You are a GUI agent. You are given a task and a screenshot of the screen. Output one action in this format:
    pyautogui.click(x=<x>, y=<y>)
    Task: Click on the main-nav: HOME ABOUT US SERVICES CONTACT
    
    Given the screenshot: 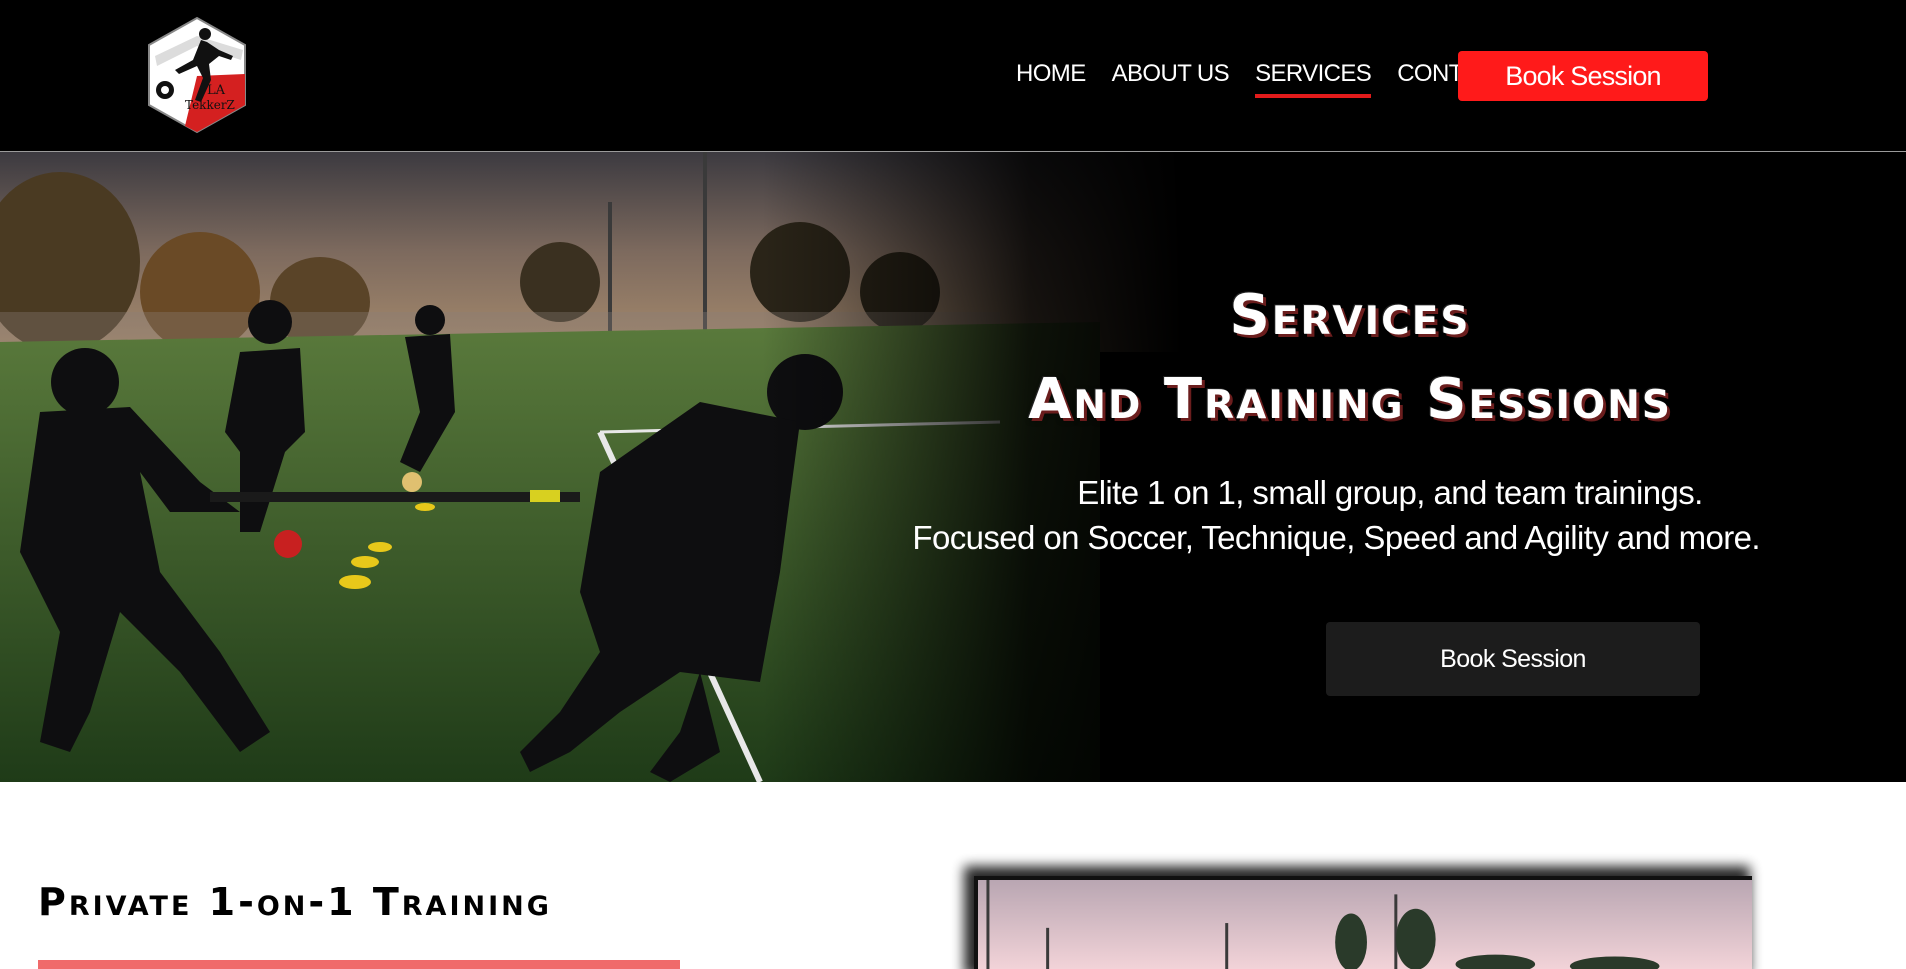 What is the action you would take?
    pyautogui.click(x=1274, y=80)
    